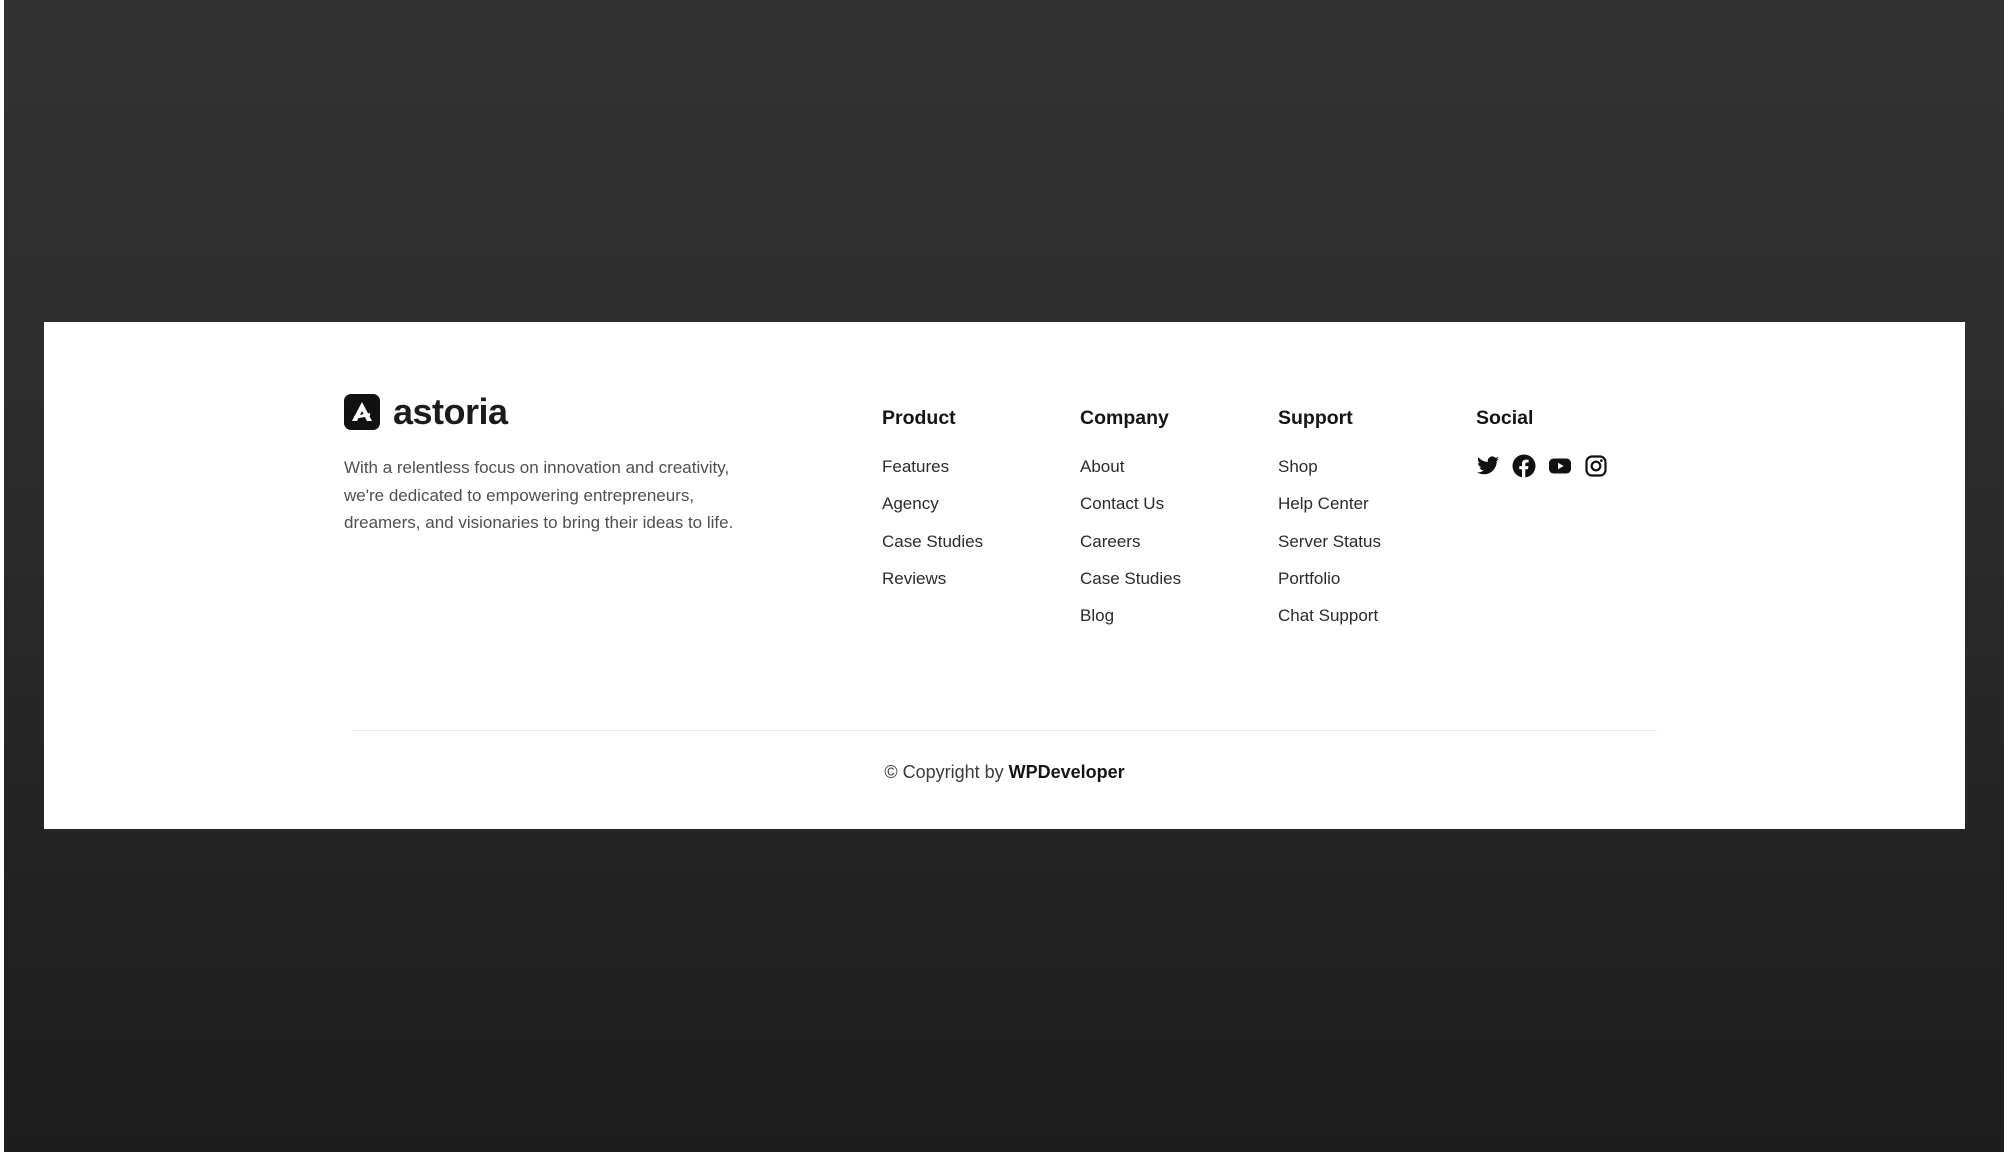 The image size is (2008, 1158). What do you see at coordinates (1524, 466) in the screenshot?
I see `facebook-icon` at bounding box center [1524, 466].